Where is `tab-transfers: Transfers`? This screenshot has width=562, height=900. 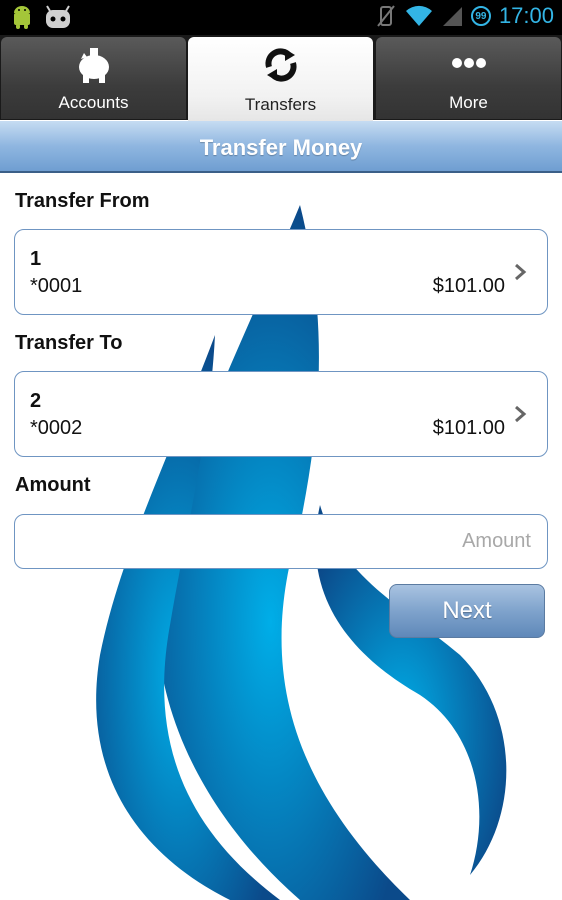 tab-transfers: Transfers is located at coordinates (280, 79).